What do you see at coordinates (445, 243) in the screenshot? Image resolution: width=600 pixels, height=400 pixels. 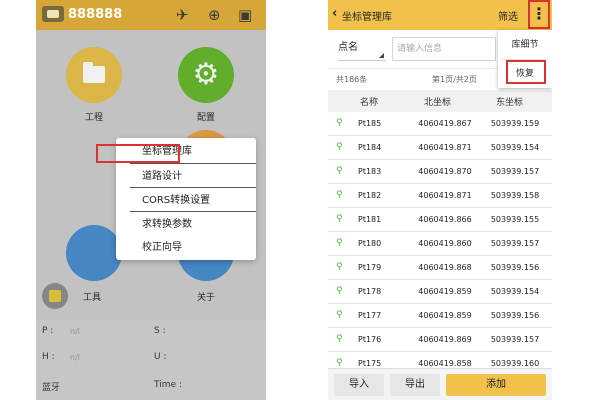 I see `cell-north: 4060419.860` at bounding box center [445, 243].